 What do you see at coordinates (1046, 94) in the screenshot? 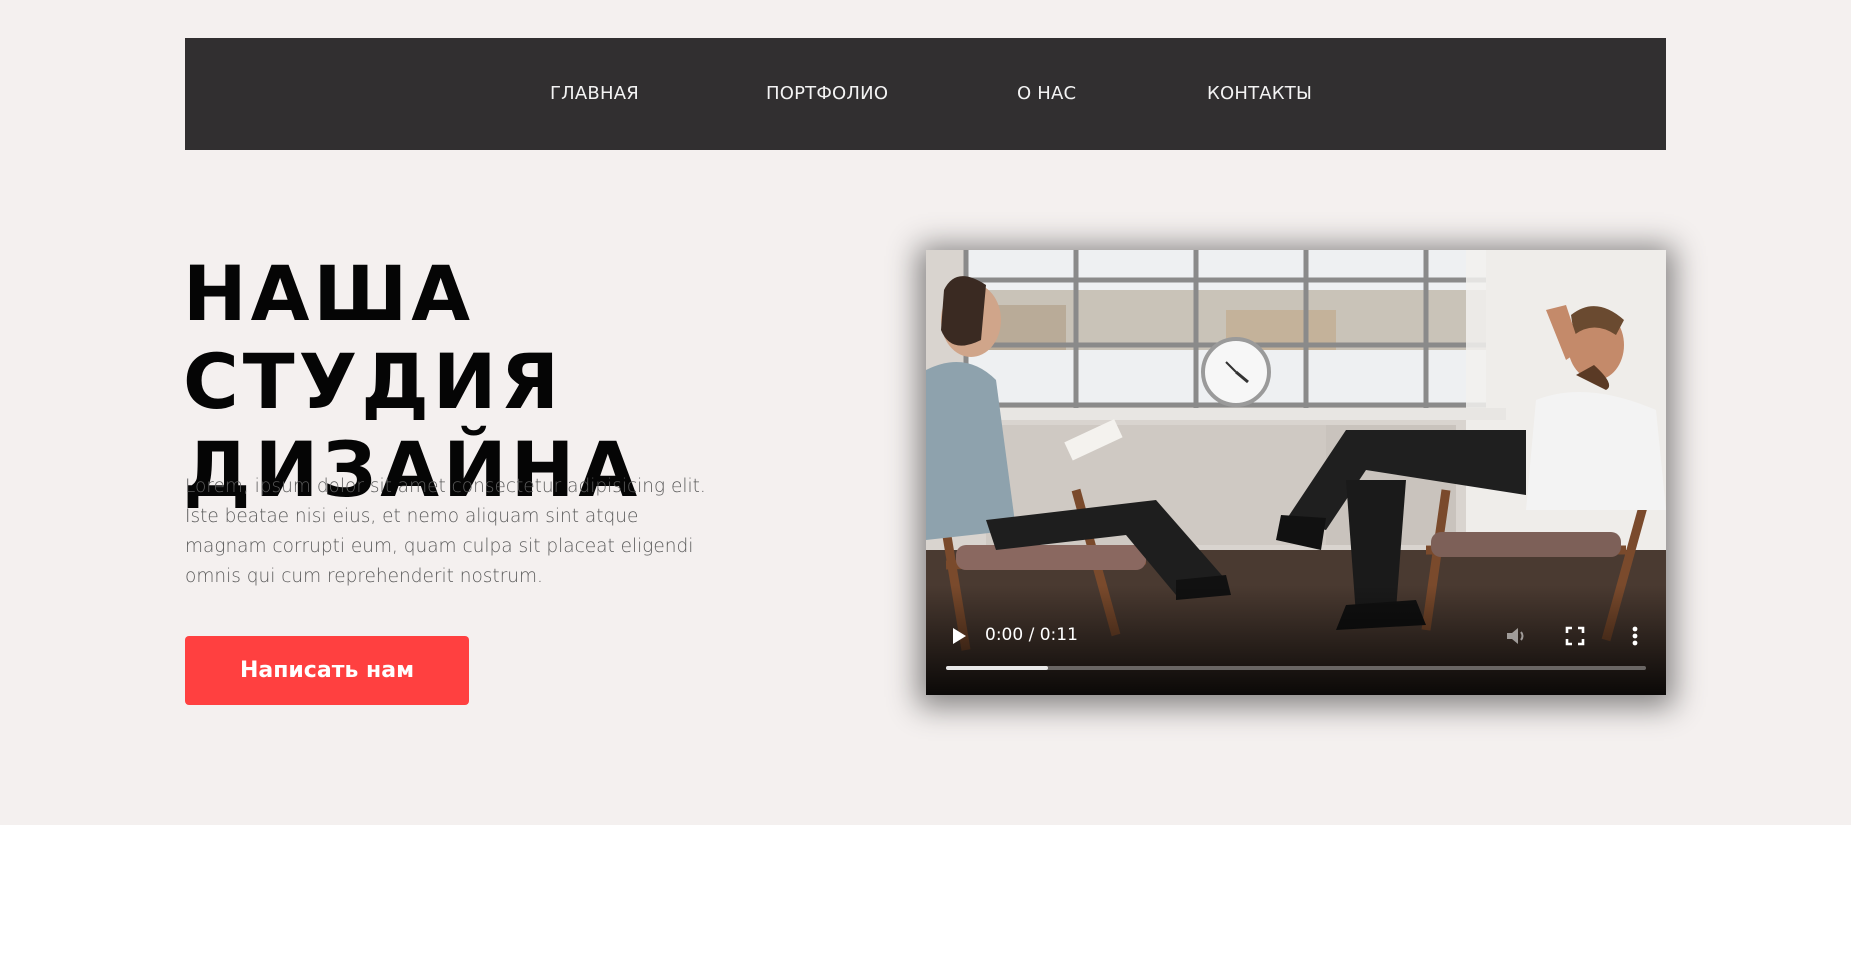
I see `nav-item-about: О НАС` at bounding box center [1046, 94].